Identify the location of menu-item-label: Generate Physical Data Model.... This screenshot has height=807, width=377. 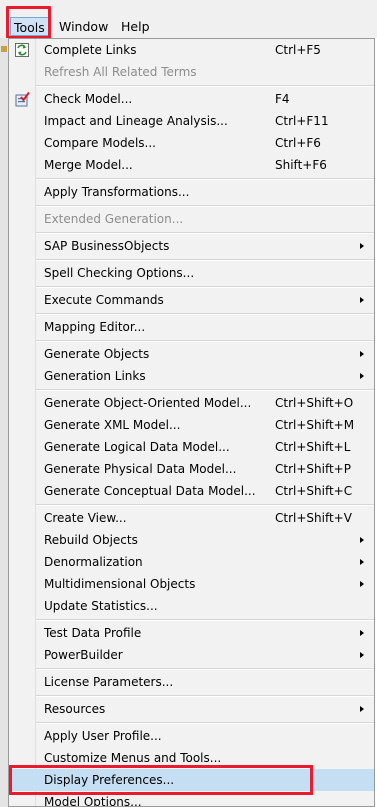
(140, 469).